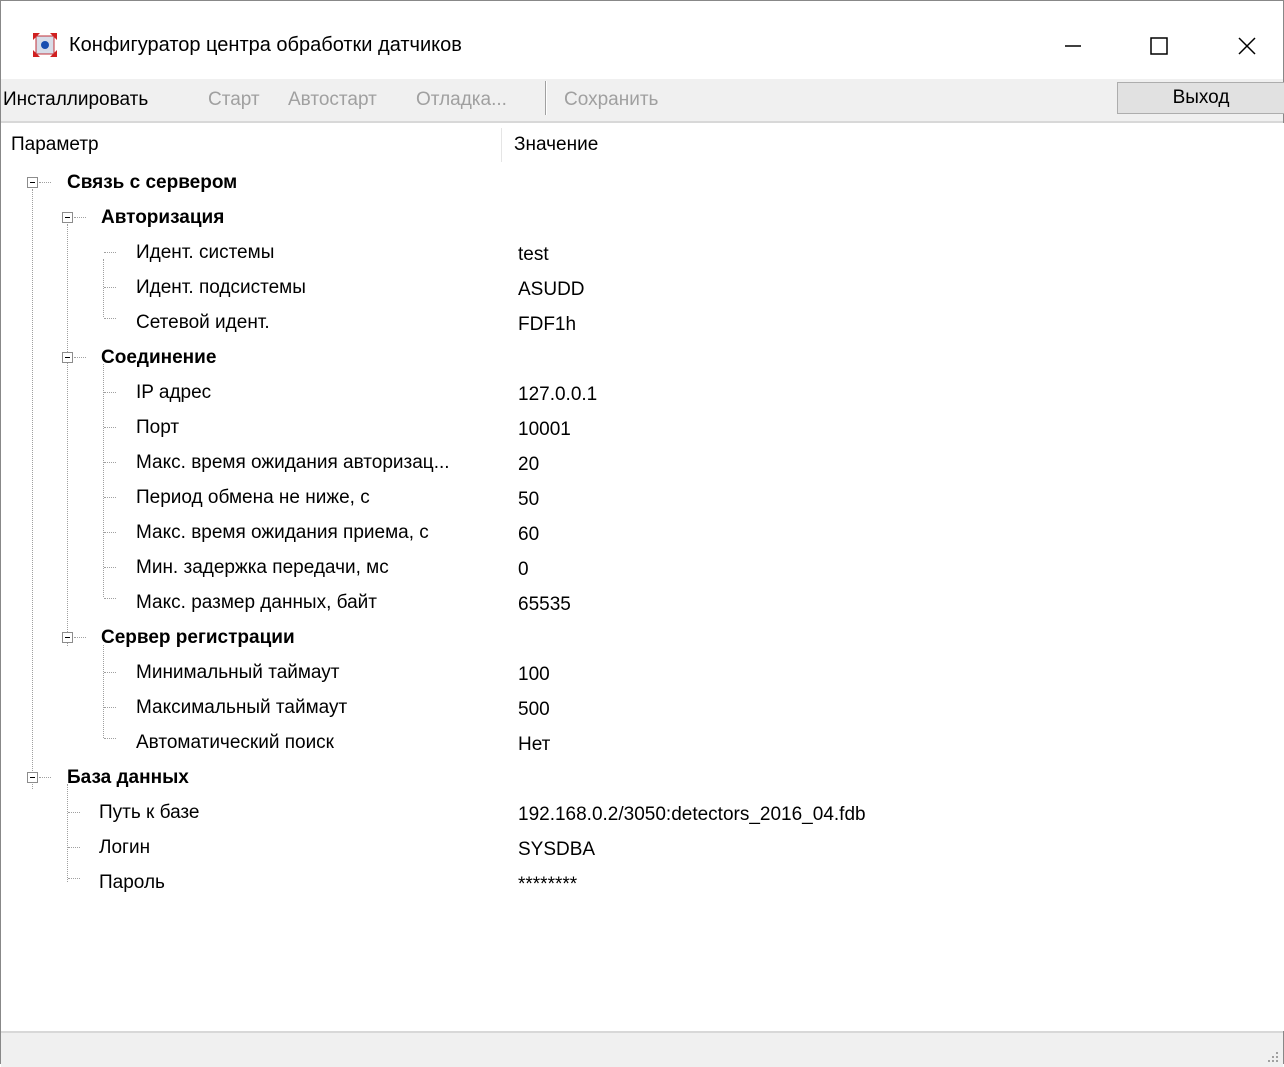 The width and height of the screenshot is (1284, 1067). Describe the element at coordinates (282, 532) in the screenshot. I see `param-label: Макс. время ожидания приема, с` at that location.